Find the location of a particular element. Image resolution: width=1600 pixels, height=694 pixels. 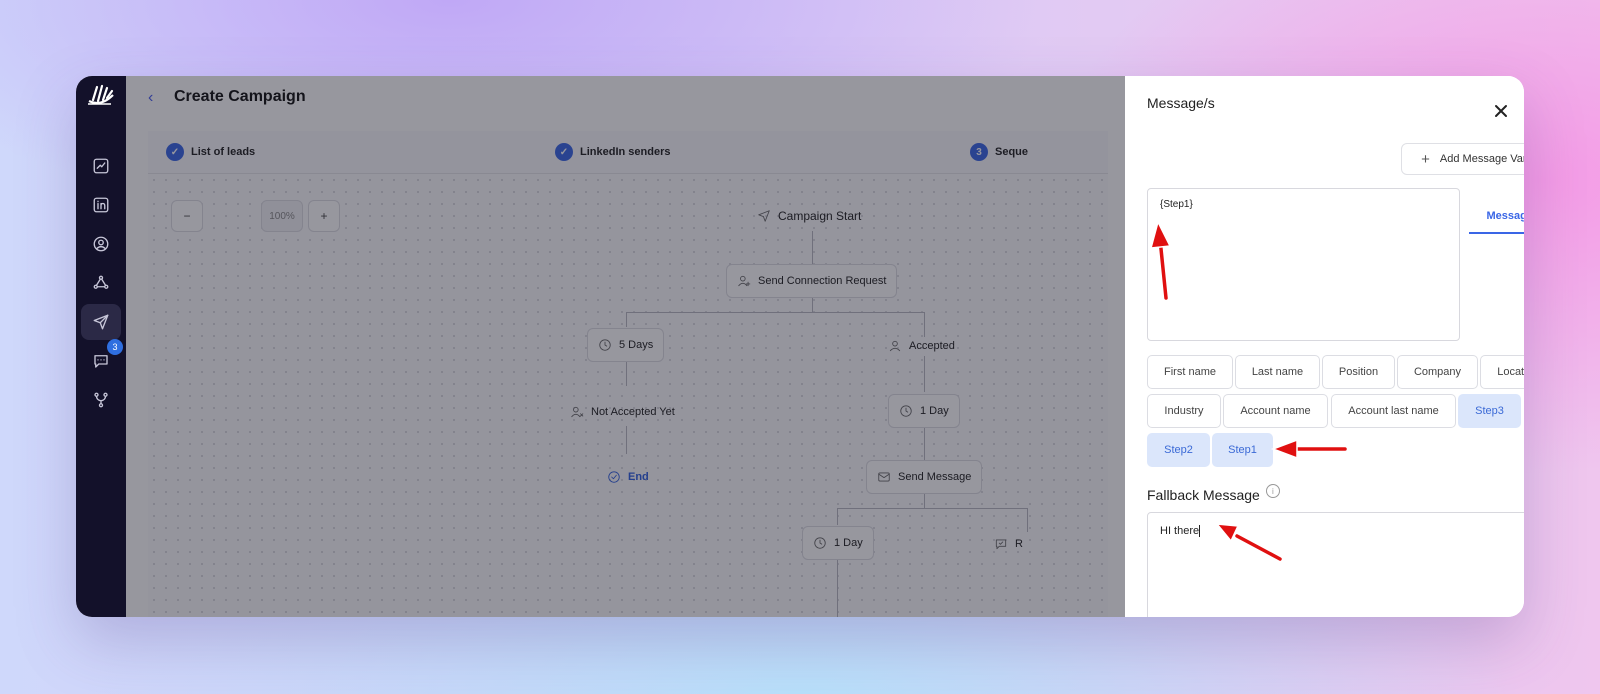

fallback-message-textarea: HI there is located at coordinates (1335, 564).